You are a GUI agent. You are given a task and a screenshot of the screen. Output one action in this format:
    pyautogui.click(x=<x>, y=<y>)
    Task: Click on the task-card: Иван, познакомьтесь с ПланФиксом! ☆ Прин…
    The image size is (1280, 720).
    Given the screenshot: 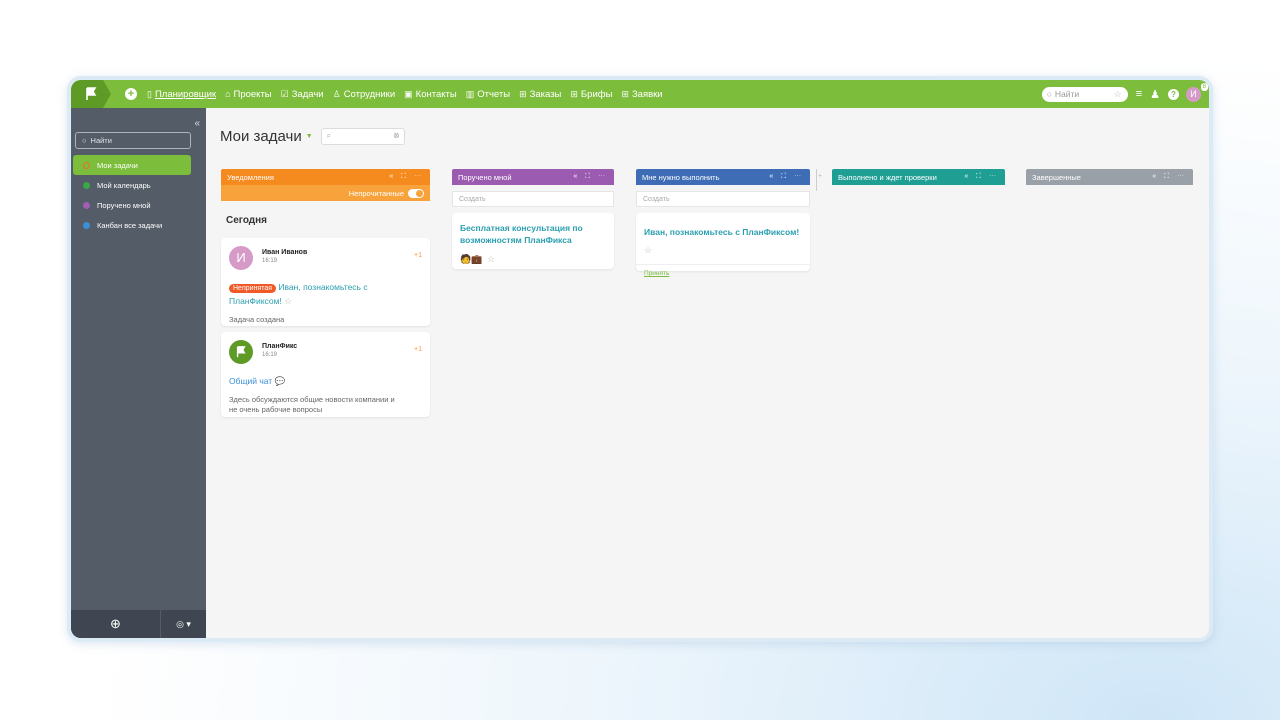 What is the action you would take?
    pyautogui.click(x=723, y=245)
    